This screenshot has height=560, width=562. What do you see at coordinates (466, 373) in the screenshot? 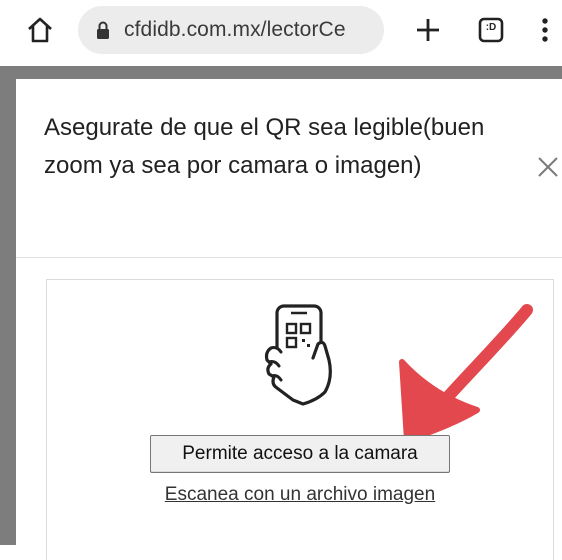
I see `annotation-arrow-icon` at bounding box center [466, 373].